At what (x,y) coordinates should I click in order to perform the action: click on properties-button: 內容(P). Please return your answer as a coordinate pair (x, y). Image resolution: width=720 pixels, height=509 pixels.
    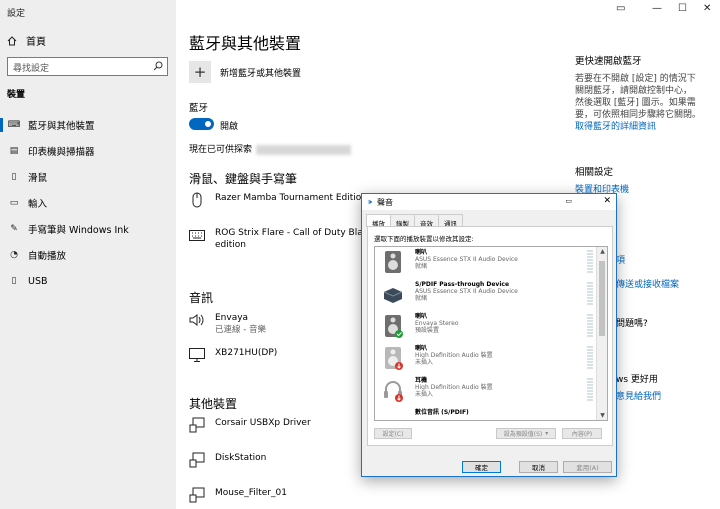
    Looking at the image, I should click on (582, 433).